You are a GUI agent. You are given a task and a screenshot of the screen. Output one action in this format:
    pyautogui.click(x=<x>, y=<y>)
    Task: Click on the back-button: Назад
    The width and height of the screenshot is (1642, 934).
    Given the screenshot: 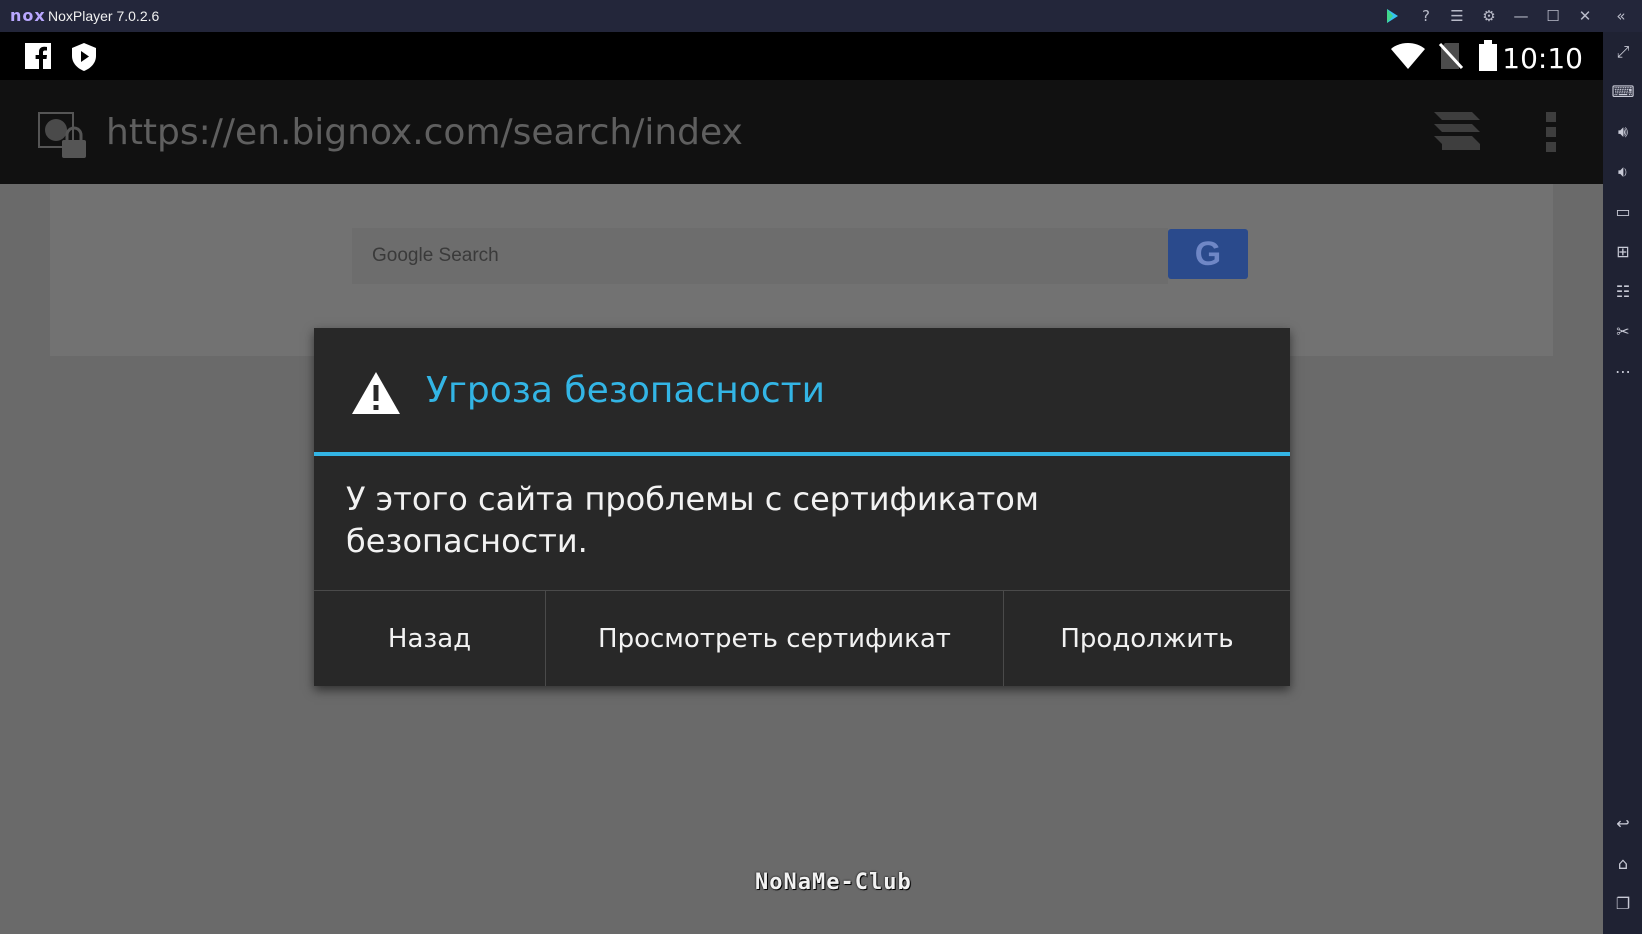 What is the action you would take?
    pyautogui.click(x=429, y=638)
    